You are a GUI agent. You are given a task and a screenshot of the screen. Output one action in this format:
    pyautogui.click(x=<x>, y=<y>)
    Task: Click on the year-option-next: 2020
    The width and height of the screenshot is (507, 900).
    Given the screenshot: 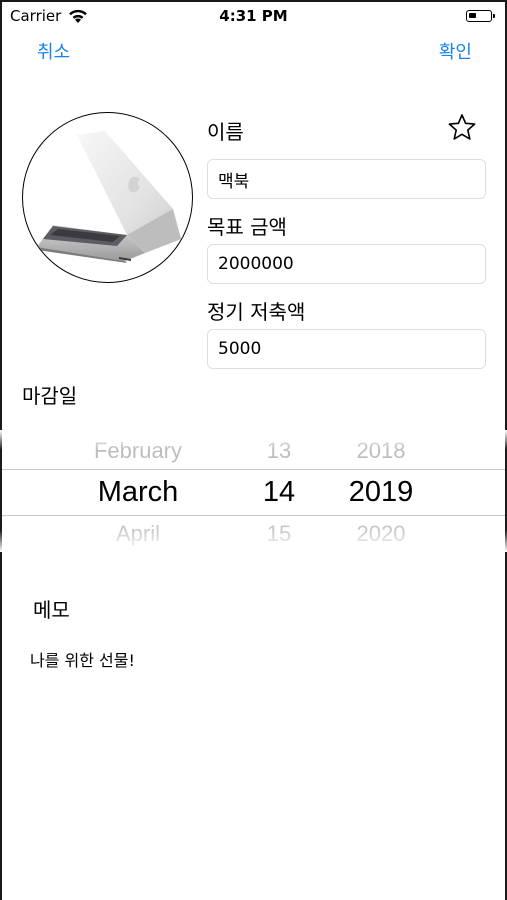 What is the action you would take?
    pyautogui.click(x=381, y=534)
    